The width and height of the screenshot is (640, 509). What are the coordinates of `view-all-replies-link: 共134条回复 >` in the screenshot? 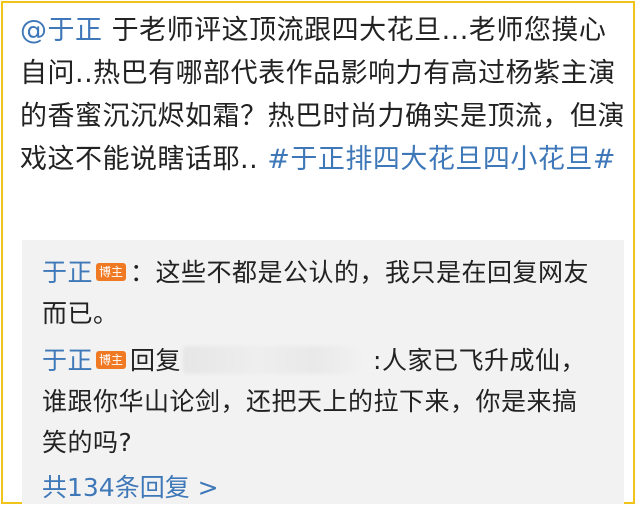 It's located at (130, 488).